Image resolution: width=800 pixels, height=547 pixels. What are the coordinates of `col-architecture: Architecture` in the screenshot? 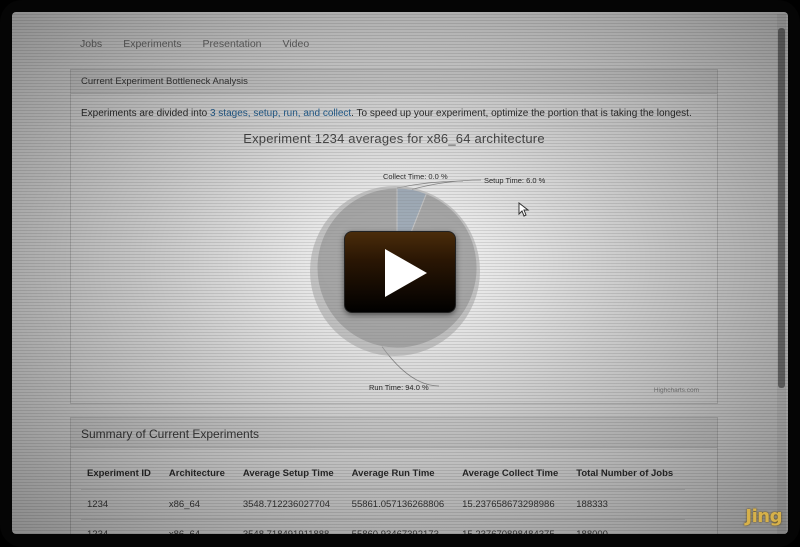 It's located at (196, 473).